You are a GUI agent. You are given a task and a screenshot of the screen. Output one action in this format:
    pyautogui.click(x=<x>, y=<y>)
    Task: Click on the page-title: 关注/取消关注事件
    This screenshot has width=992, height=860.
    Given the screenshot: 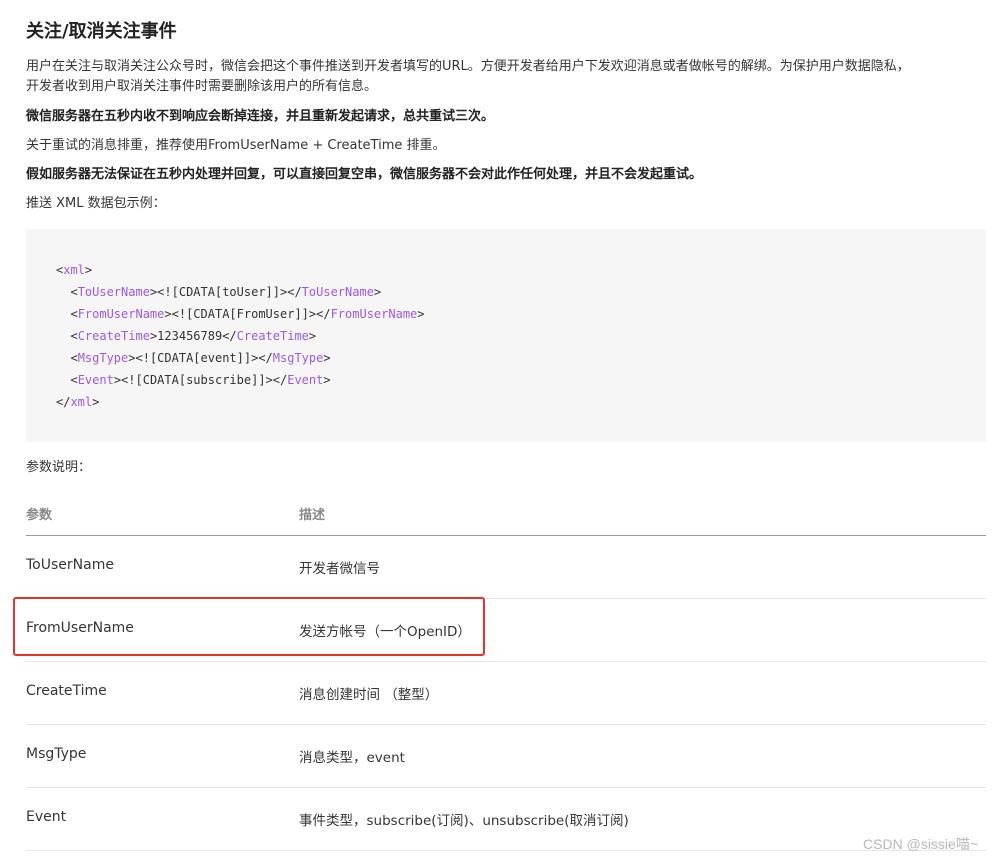 What is the action you would take?
    pyautogui.click(x=101, y=31)
    